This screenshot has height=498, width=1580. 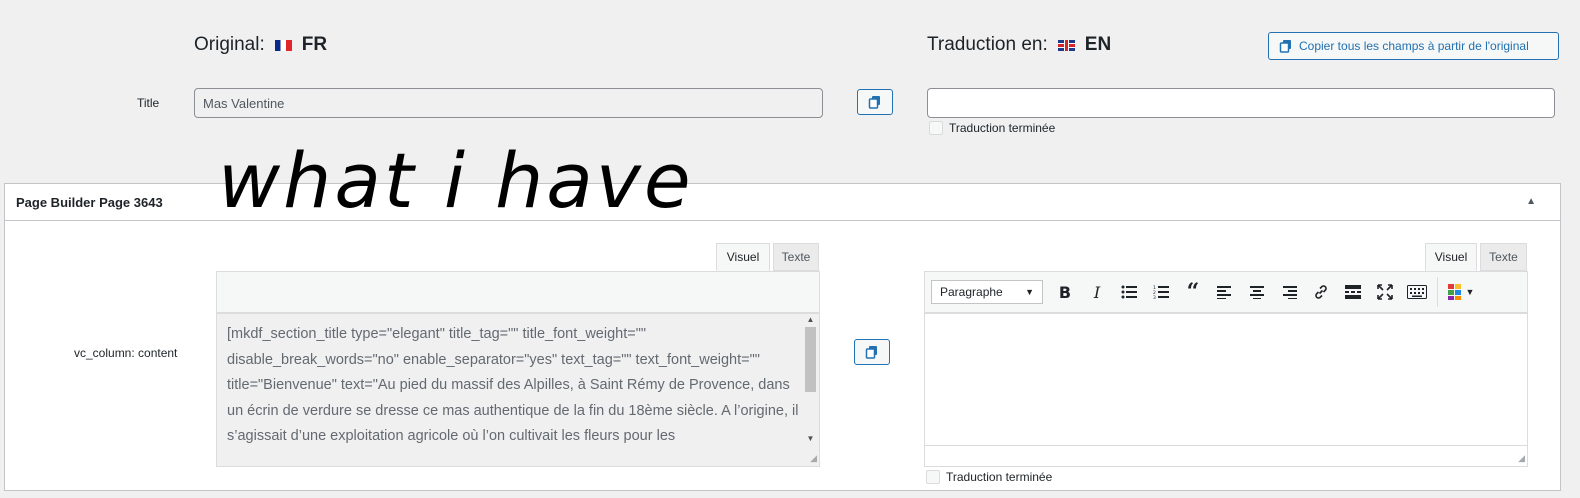 I want to click on translation-tab-text: Texte, so click(x=1503, y=257).